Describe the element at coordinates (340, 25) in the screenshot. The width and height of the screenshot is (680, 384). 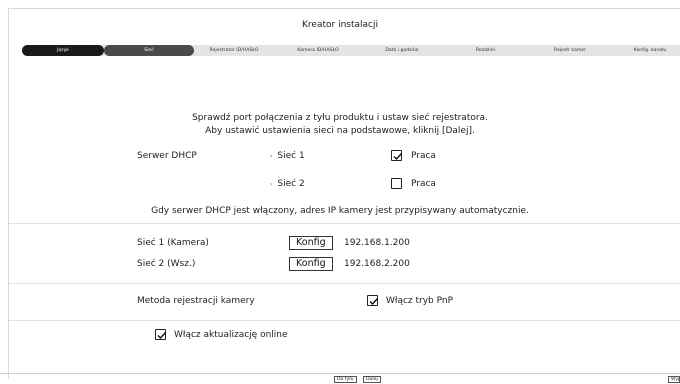
I see `window-title: Kreator instalacji` at that location.